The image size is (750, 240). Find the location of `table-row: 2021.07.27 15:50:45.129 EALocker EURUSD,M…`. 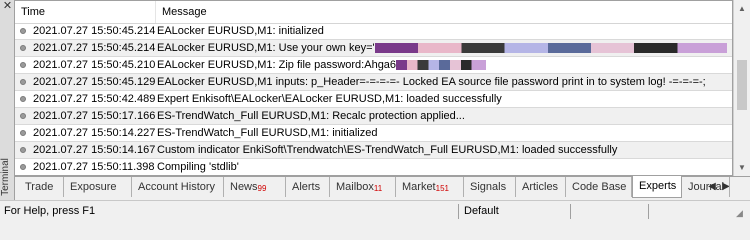

table-row: 2021.07.27 15:50:45.129 EALocker EURUSD,M… is located at coordinates (373, 82).